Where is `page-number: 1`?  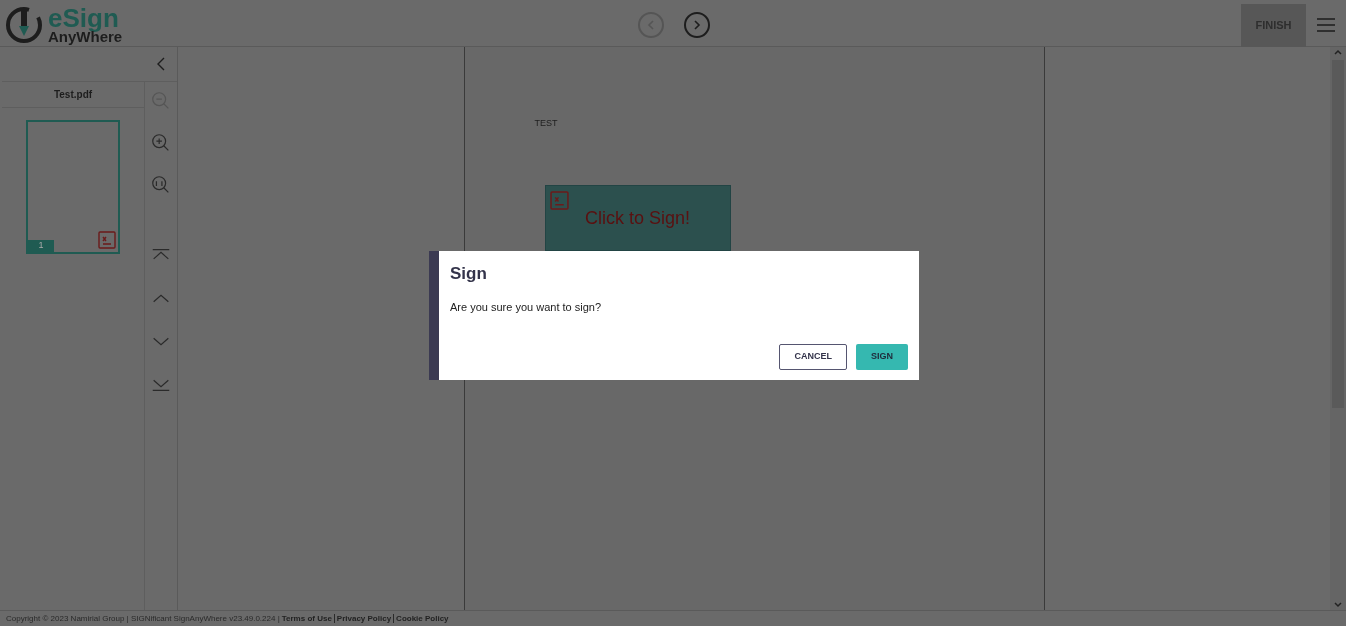
page-number: 1 is located at coordinates (41, 246).